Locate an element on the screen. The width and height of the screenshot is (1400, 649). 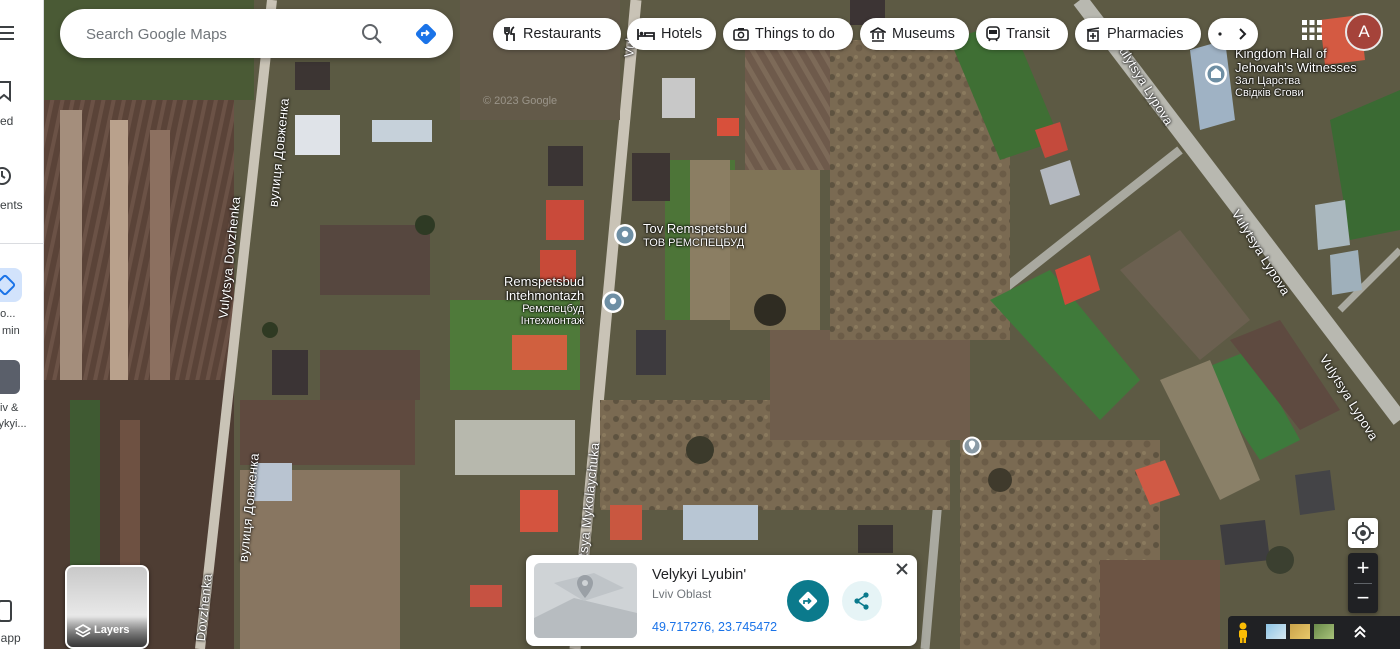
chip-transit: Transit is located at coordinates (1022, 34).